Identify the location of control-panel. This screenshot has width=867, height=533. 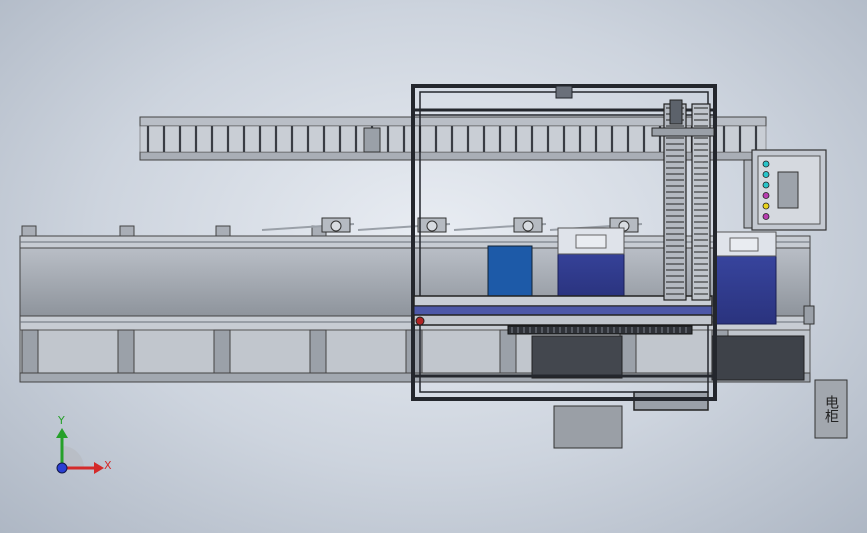
(785, 190).